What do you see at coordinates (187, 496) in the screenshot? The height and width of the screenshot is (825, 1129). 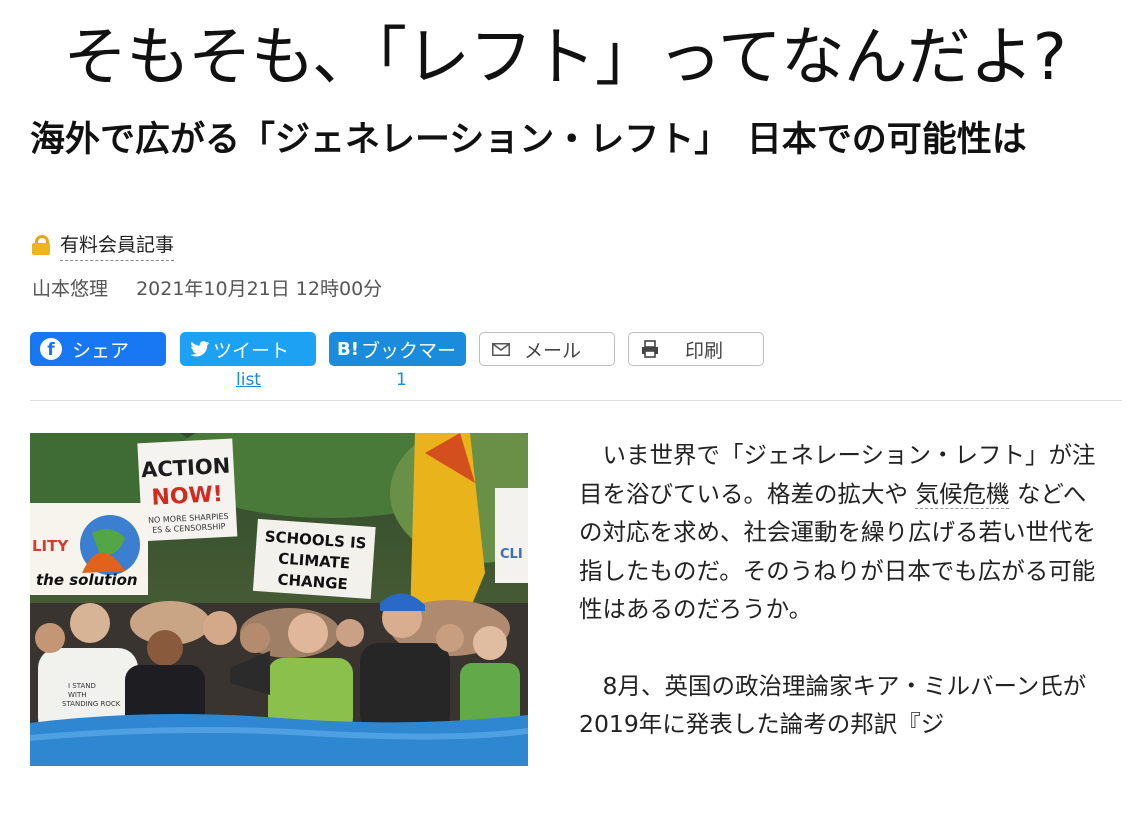 I see `svg-text: NOW!` at bounding box center [187, 496].